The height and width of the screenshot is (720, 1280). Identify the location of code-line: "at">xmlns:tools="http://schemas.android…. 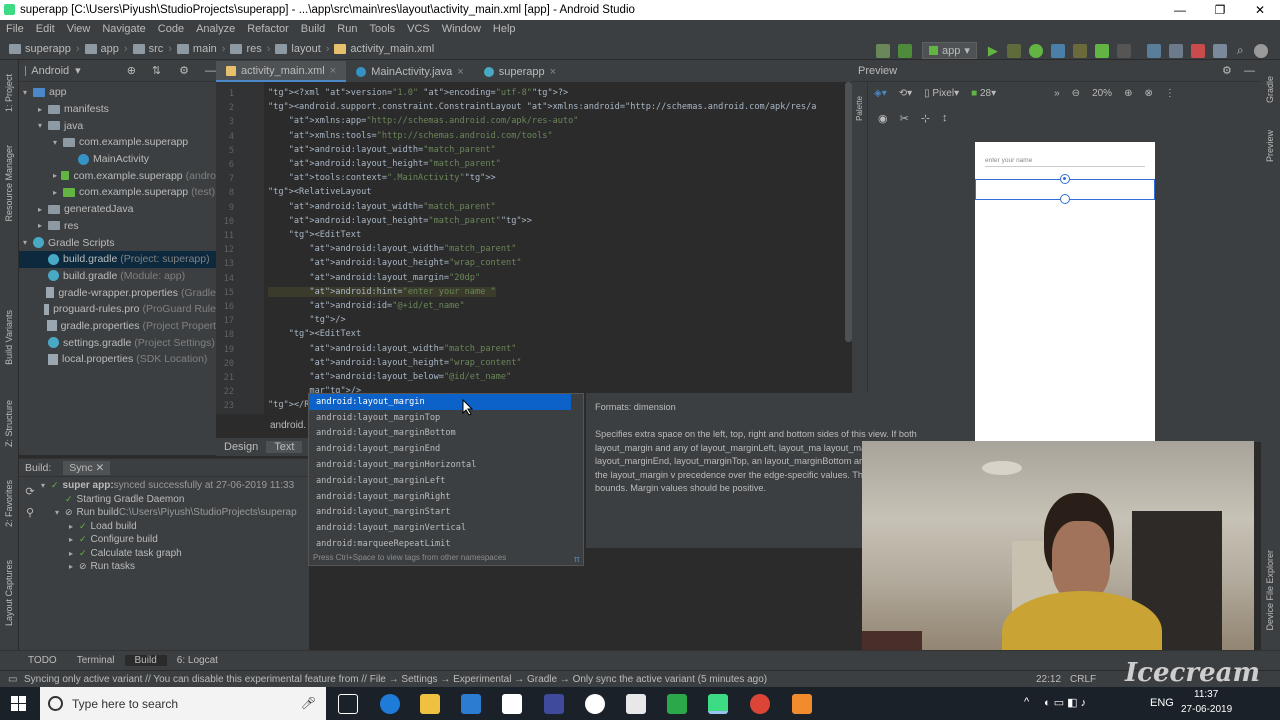
(410, 136).